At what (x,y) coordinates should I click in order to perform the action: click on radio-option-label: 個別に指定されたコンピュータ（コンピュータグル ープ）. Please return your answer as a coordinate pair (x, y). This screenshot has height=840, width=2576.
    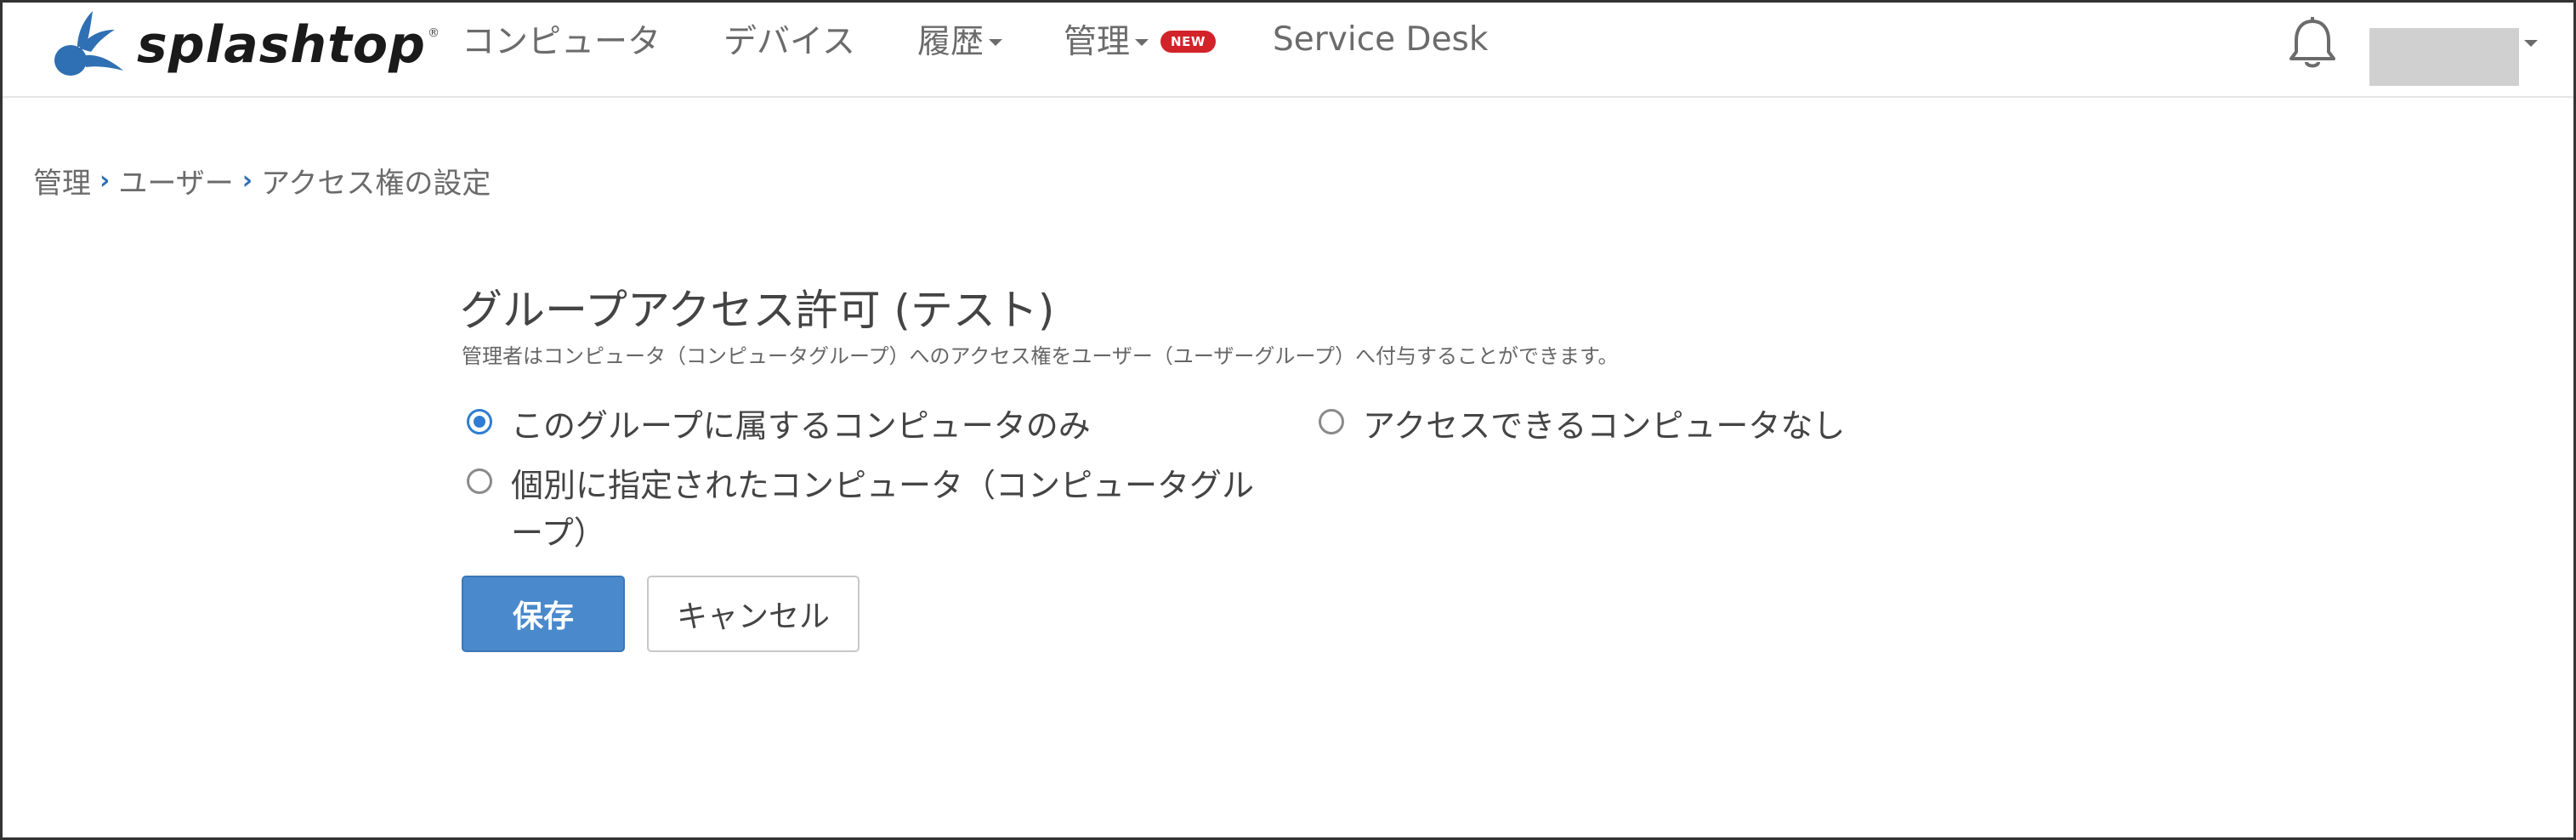
    Looking at the image, I should click on (883, 510).